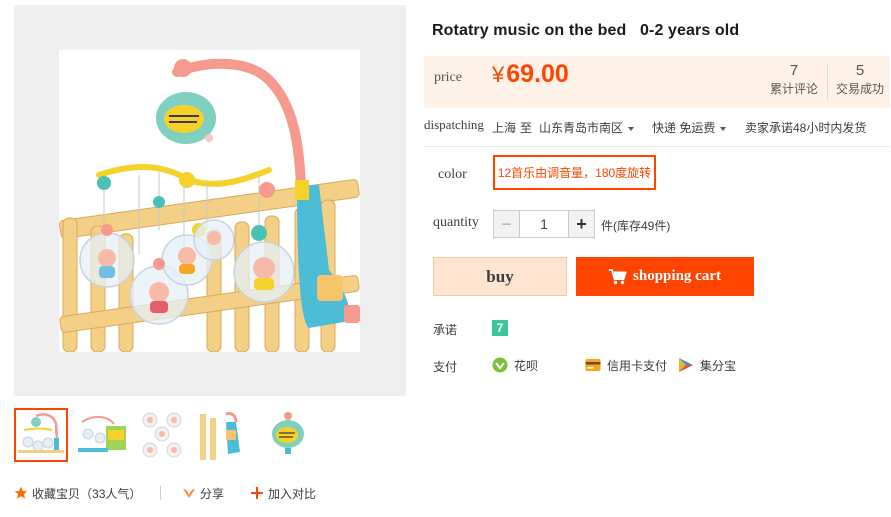 Image resolution: width=891 pixels, height=517 pixels. What do you see at coordinates (677, 276) in the screenshot?
I see `cart-button-label: shopping cart` at bounding box center [677, 276].